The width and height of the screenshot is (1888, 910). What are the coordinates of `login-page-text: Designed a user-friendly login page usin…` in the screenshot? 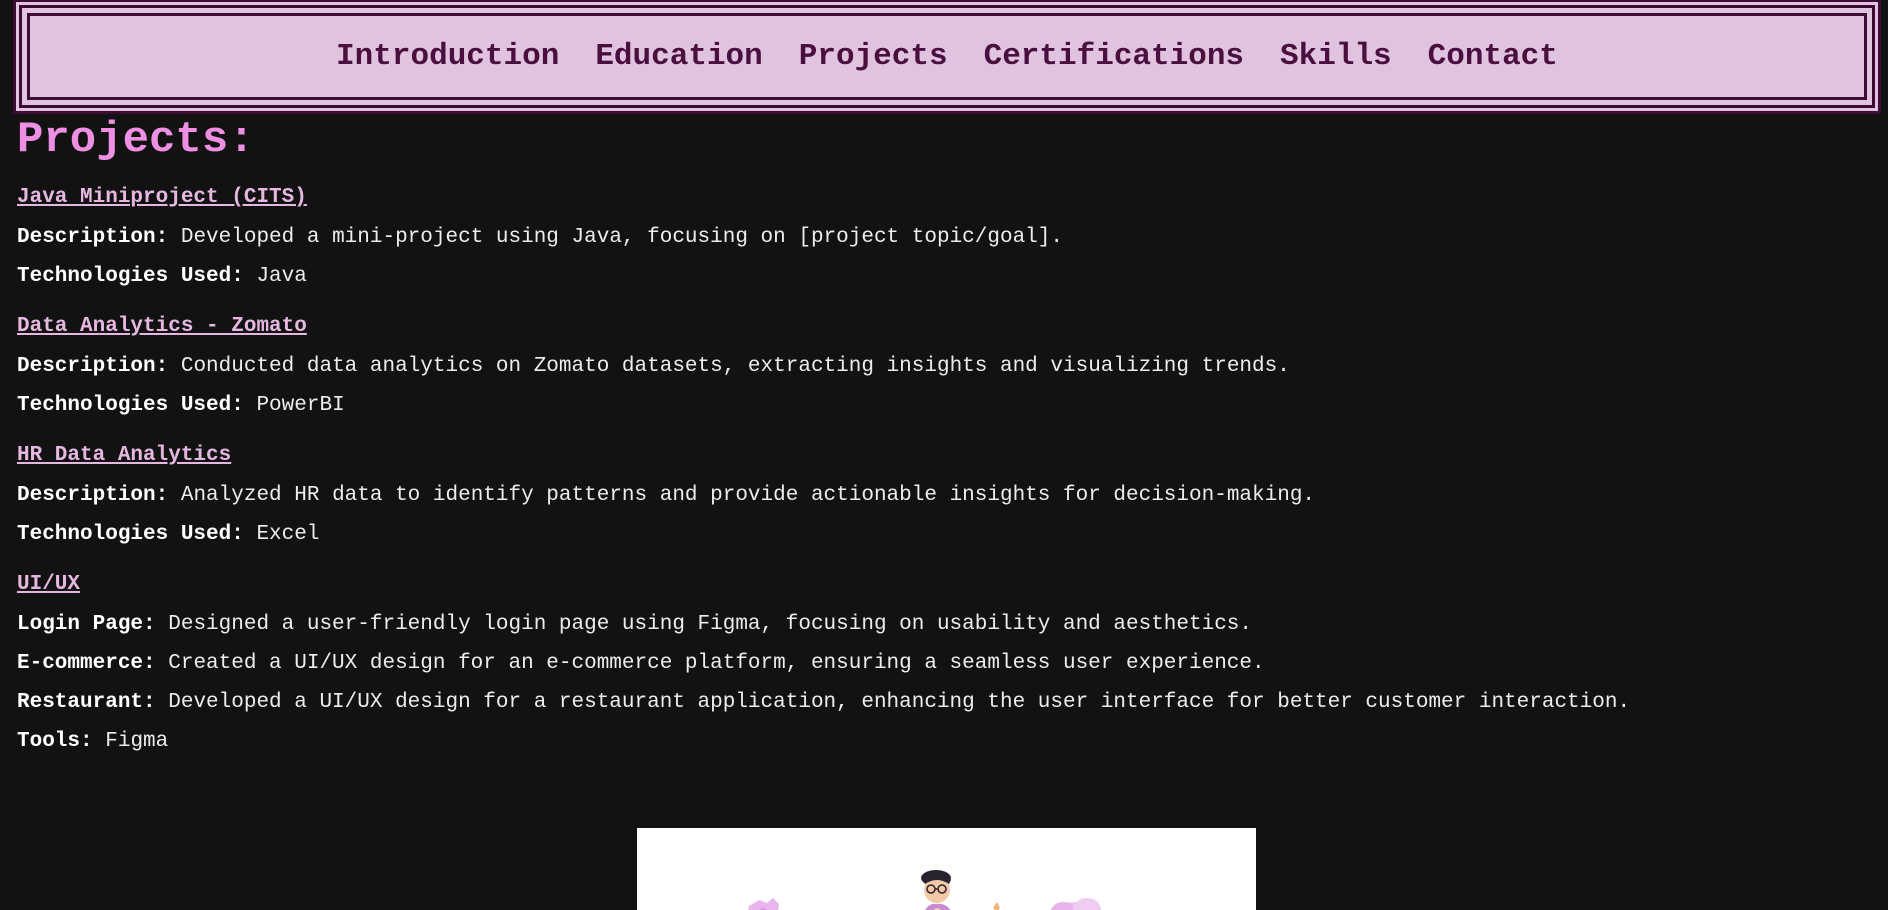 It's located at (710, 624).